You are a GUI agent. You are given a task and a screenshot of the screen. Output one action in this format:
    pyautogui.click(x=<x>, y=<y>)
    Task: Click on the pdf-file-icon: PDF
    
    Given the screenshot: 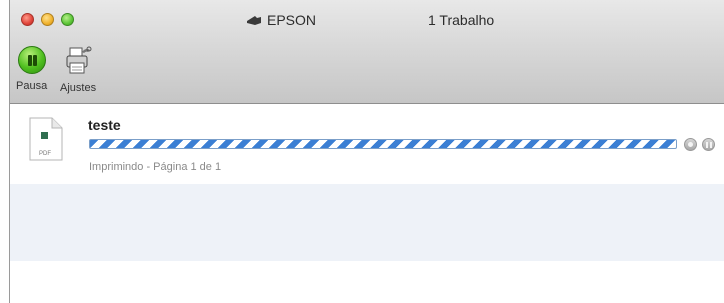 What is the action you would take?
    pyautogui.click(x=46, y=139)
    